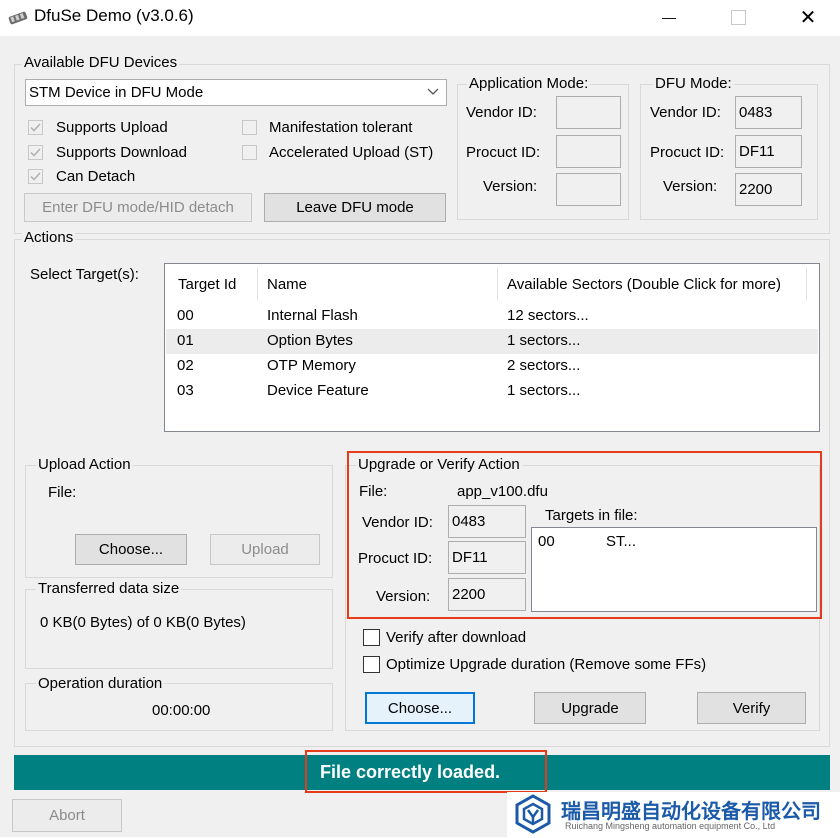 The width and height of the screenshot is (840, 838). Describe the element at coordinates (584, 535) in the screenshot. I see `highlight-box` at that location.